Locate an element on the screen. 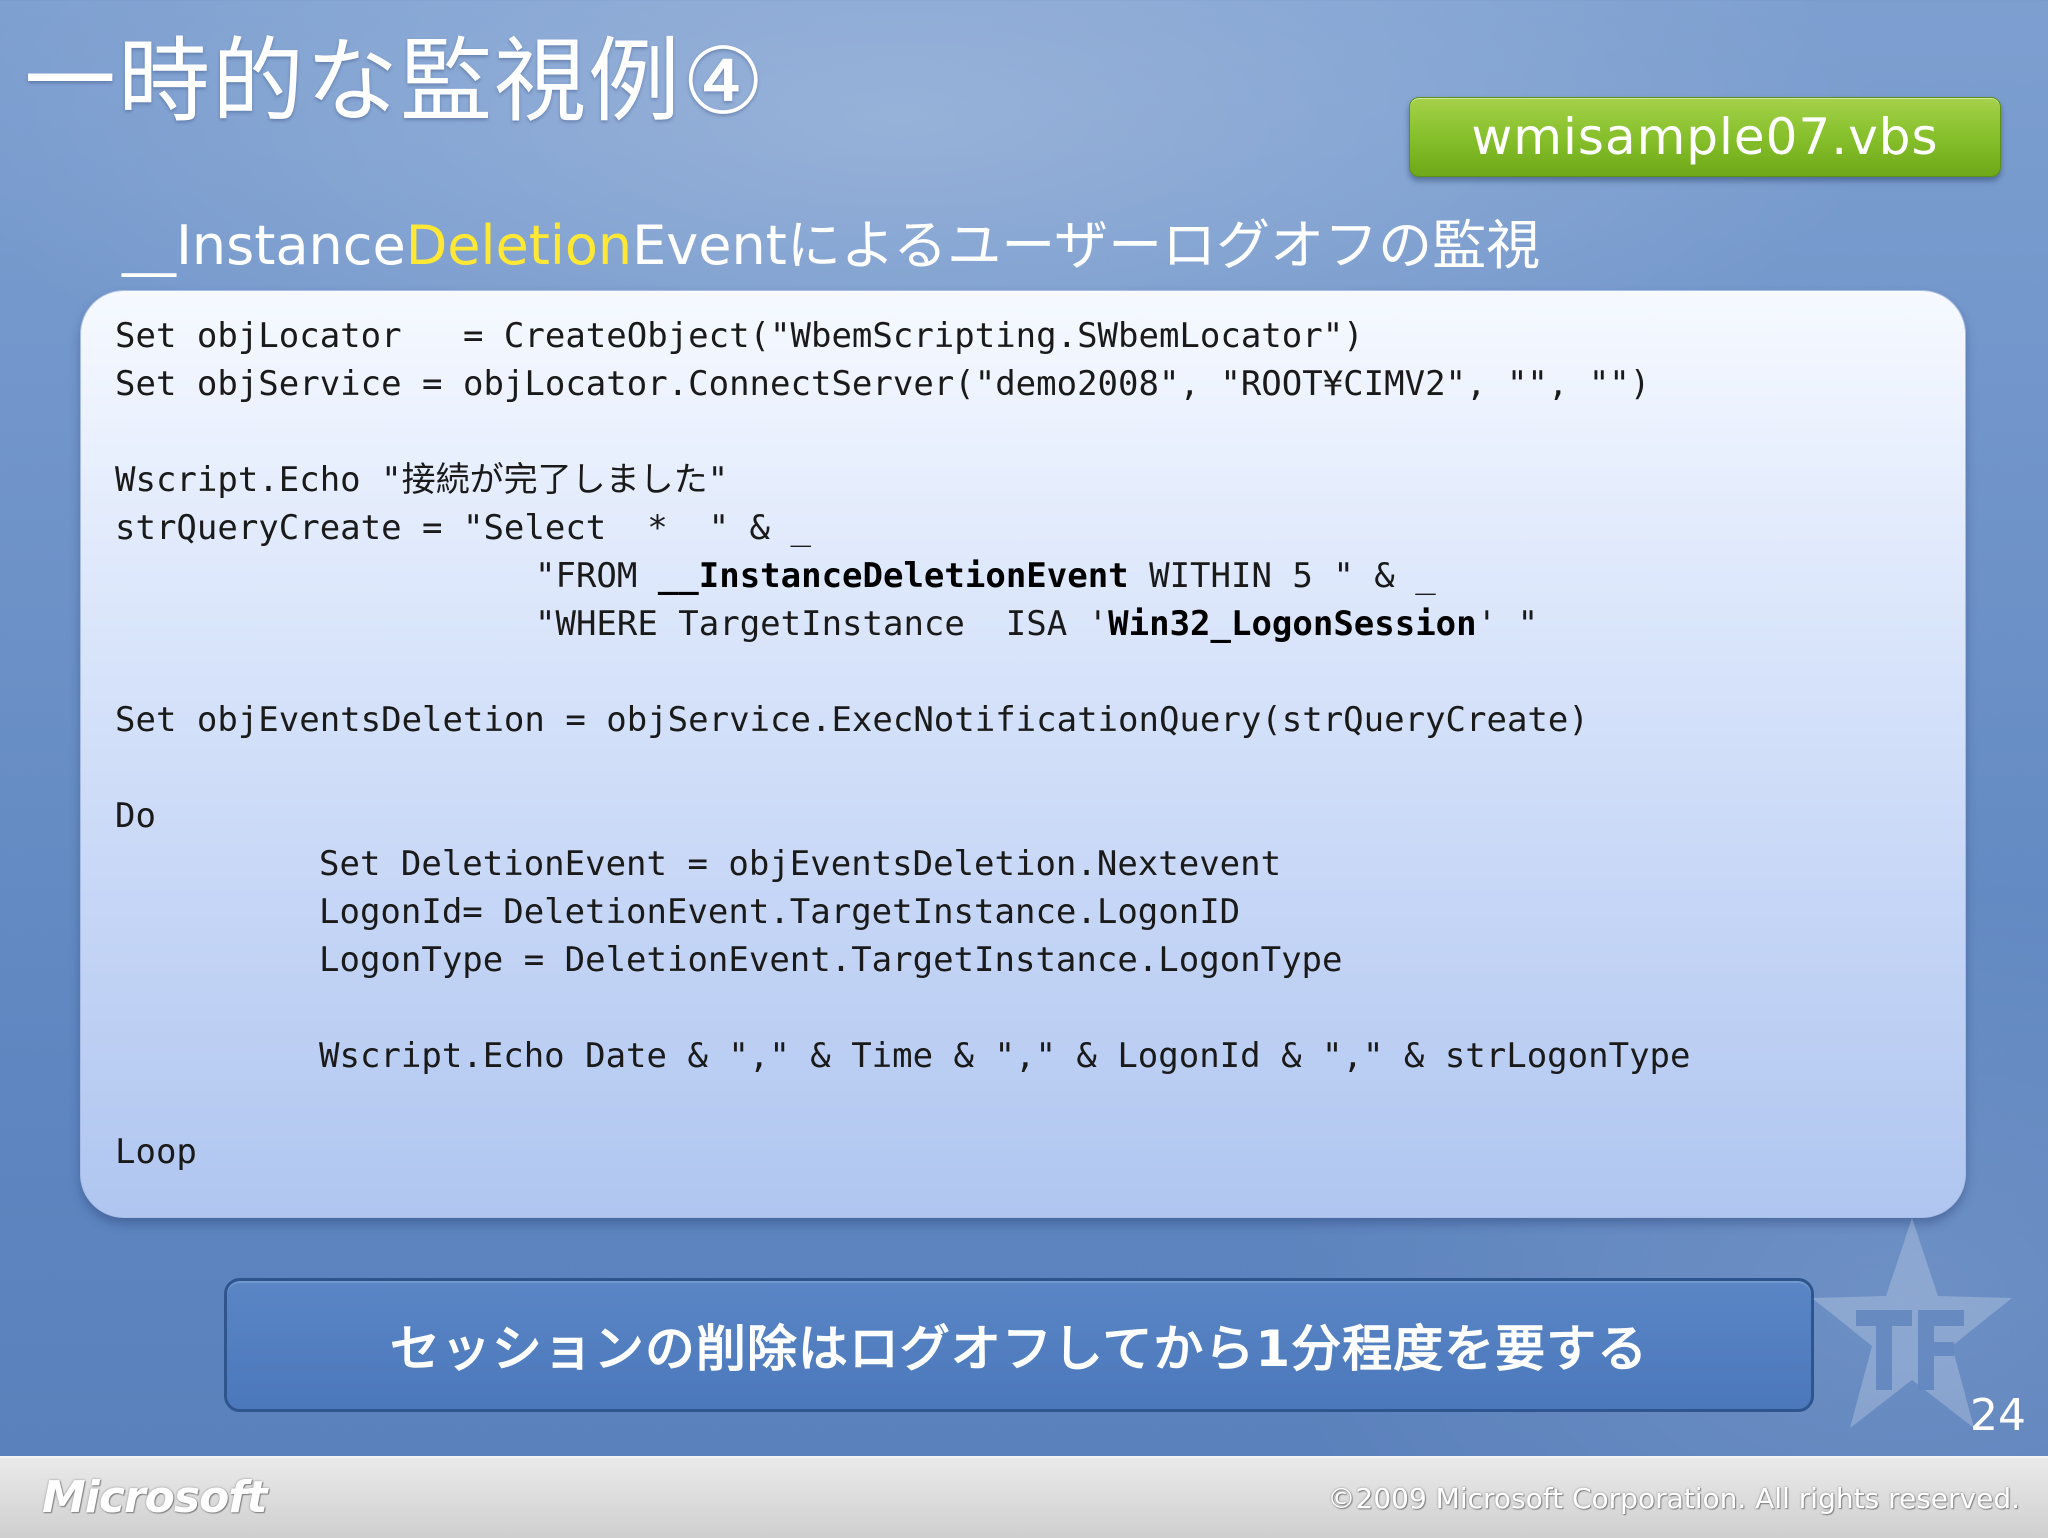  microsoft-logo: Microsoft is located at coordinates (154, 1497).